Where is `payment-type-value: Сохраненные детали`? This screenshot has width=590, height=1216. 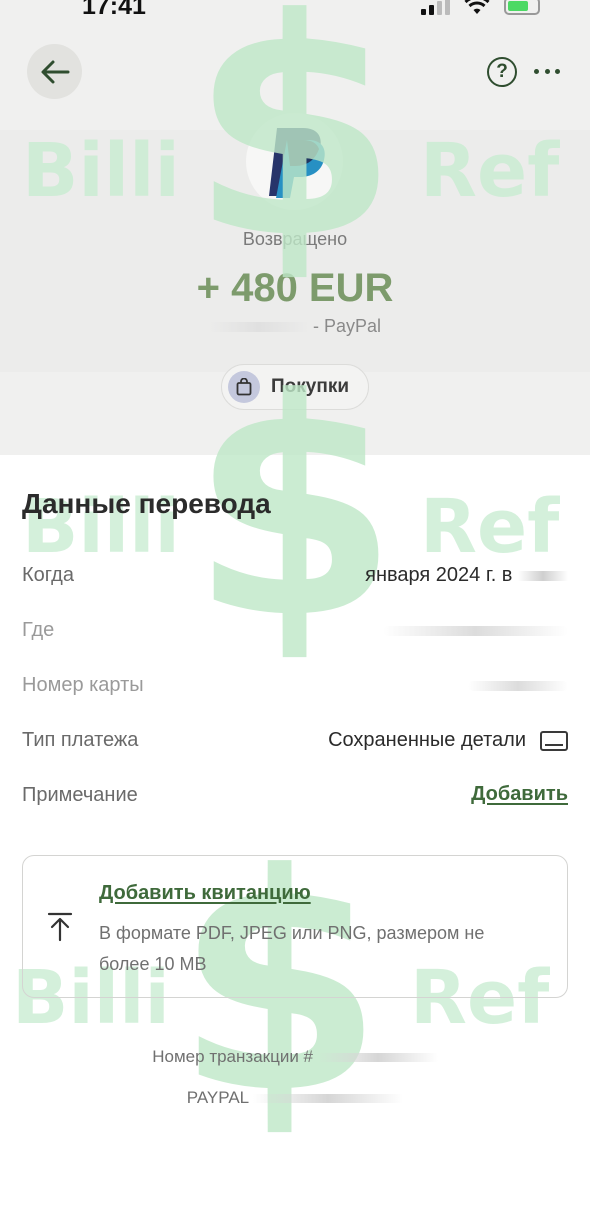
payment-type-value: Сохраненные детали is located at coordinates (448, 740).